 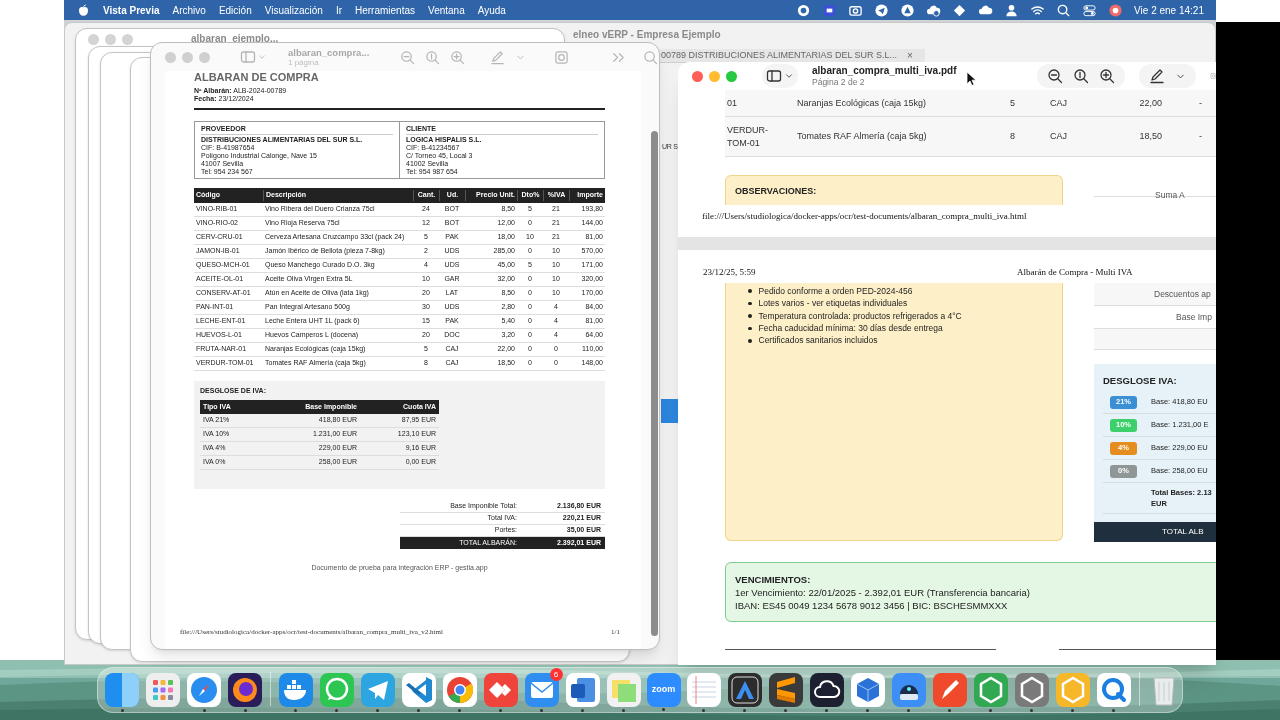 I want to click on table-cell-text: 18,50, so click(x=1150, y=136).